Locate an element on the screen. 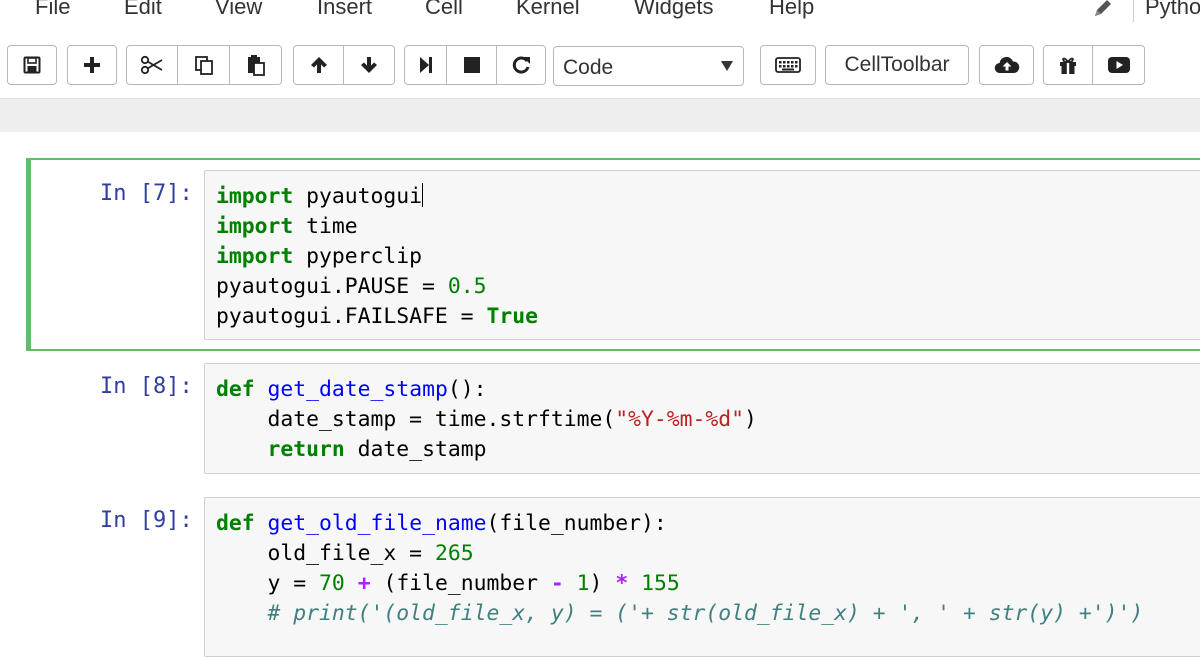 This screenshot has height=657, width=1200. refresh-icon is located at coordinates (521, 65).